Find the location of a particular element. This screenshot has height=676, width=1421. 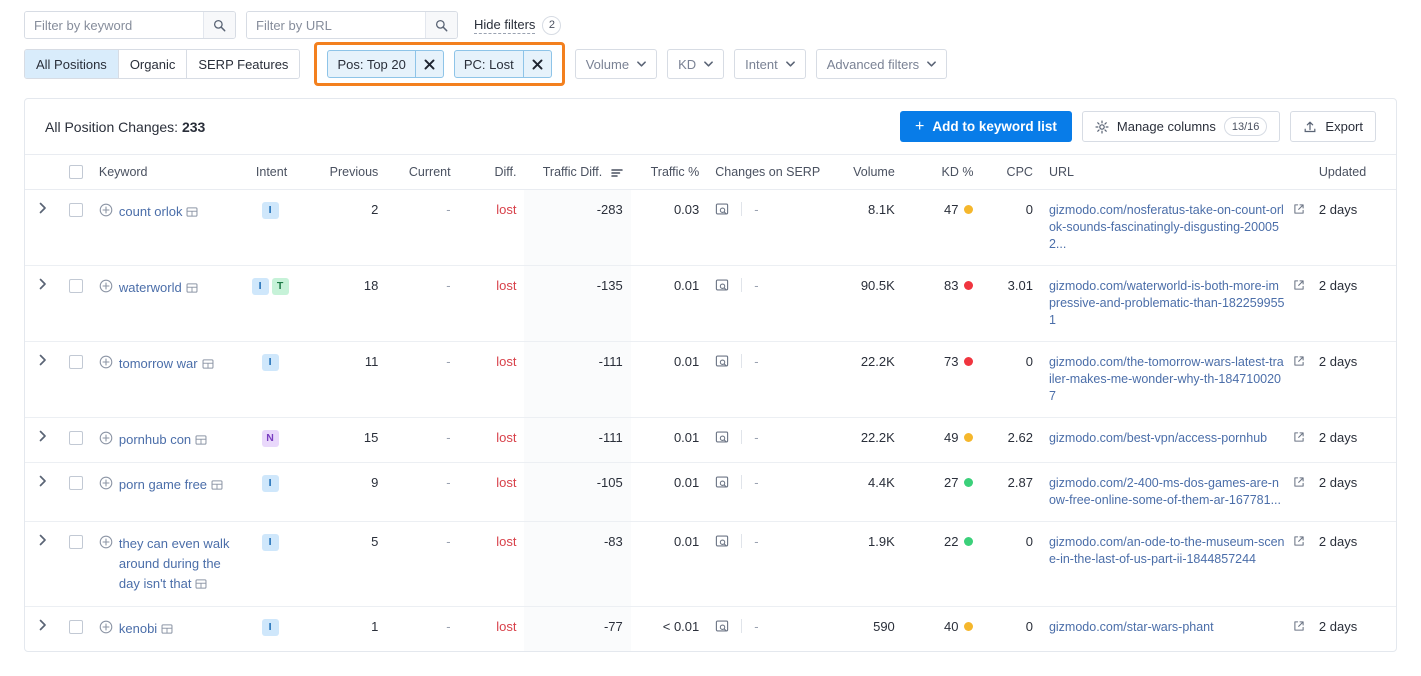

export-button: Export is located at coordinates (1333, 126).